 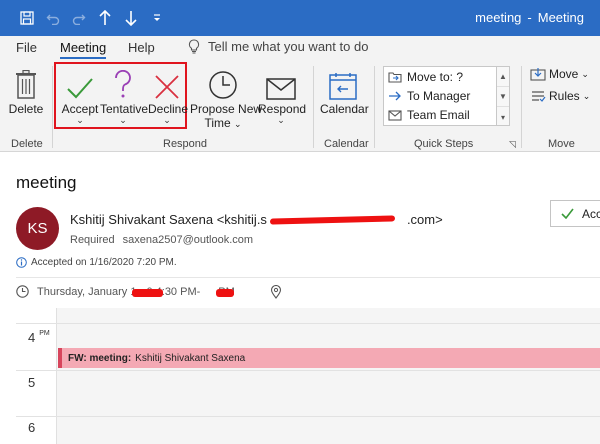 I want to click on envelope-icon, so click(x=281, y=89).